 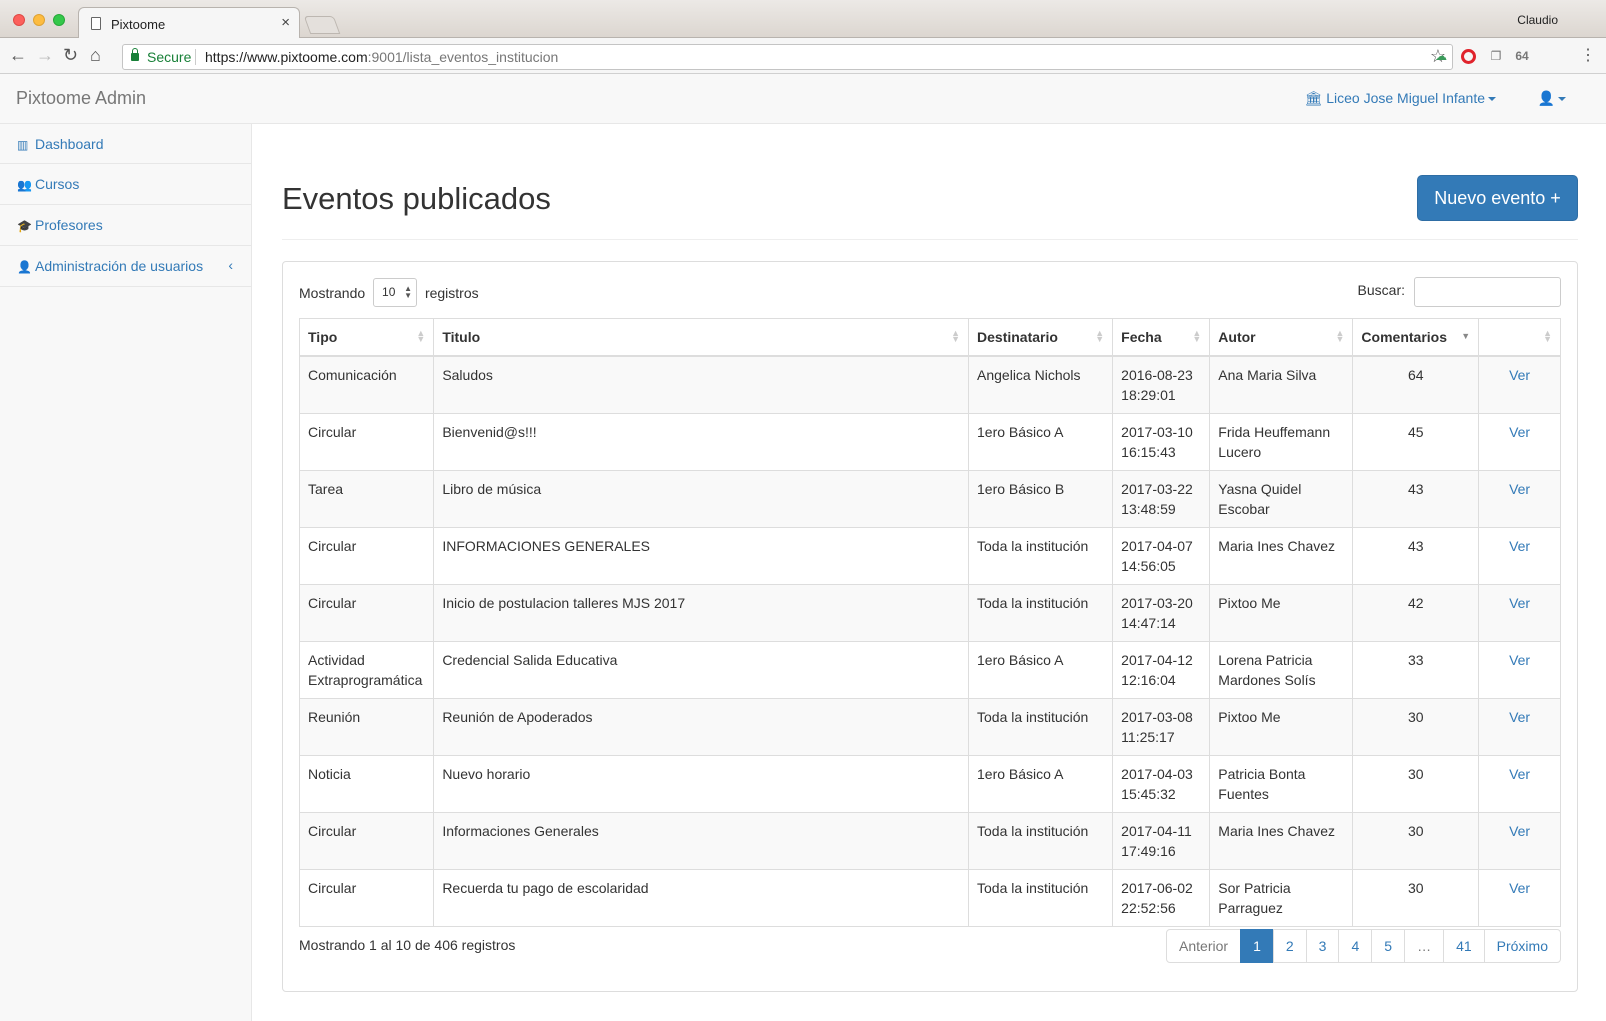 What do you see at coordinates (138, 24) in the screenshot?
I see `tab-title: Pixtoome` at bounding box center [138, 24].